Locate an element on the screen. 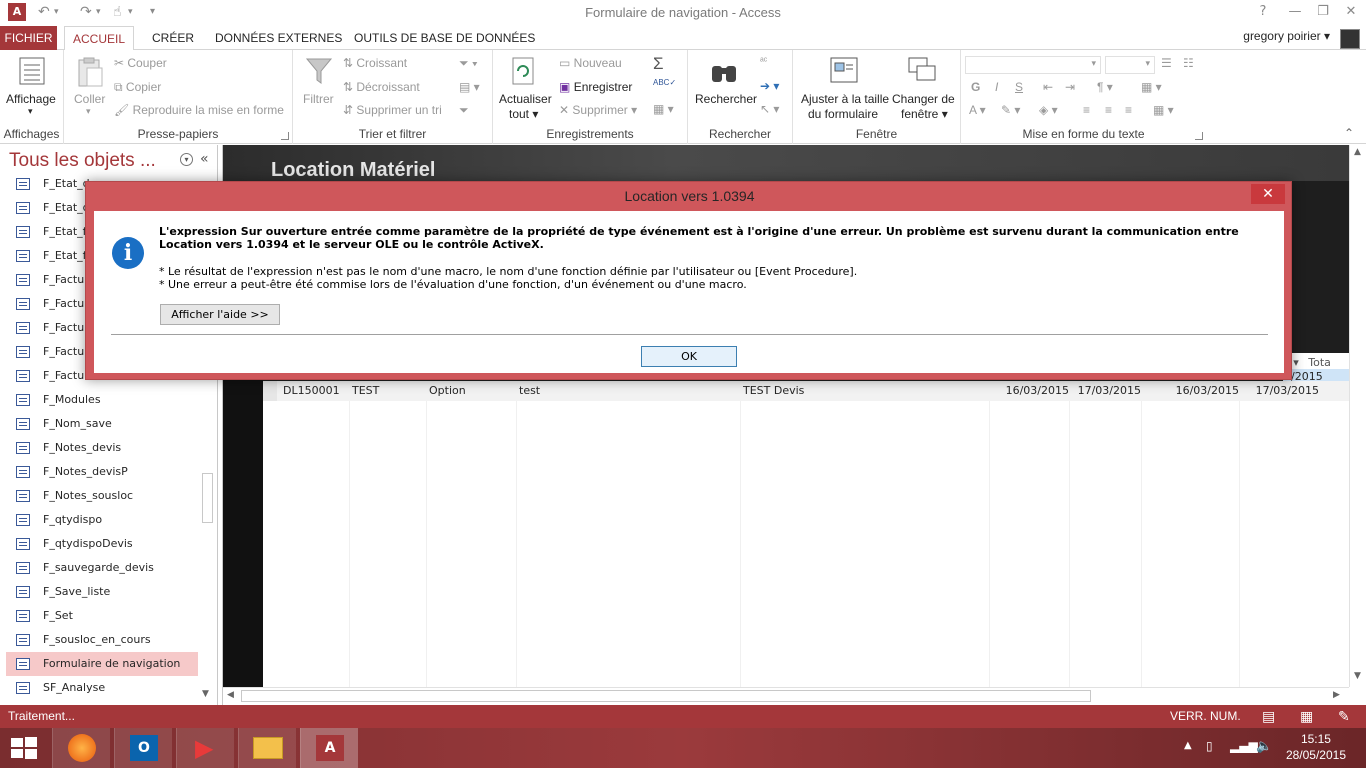  tab-accueil: ACCUEIL is located at coordinates (99, 38).